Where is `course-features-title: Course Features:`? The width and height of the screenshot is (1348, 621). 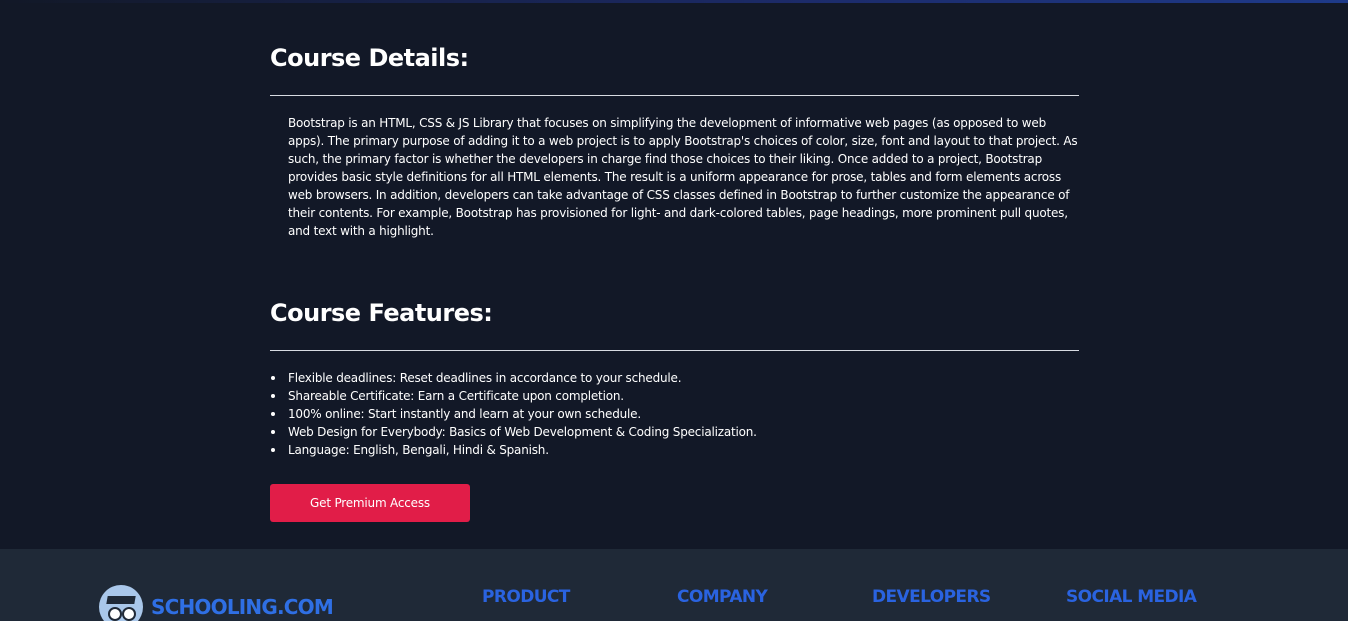 course-features-title: Course Features: is located at coordinates (381, 313).